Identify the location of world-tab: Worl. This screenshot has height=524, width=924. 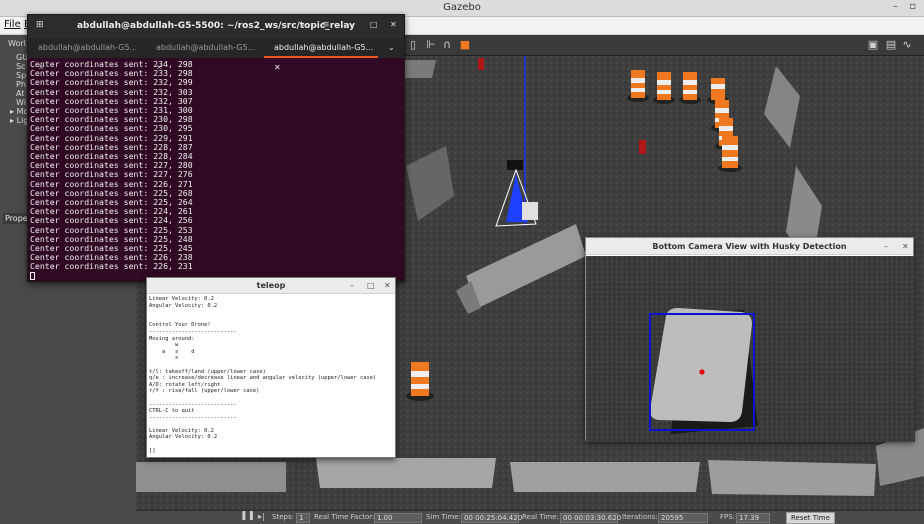
(17, 43).